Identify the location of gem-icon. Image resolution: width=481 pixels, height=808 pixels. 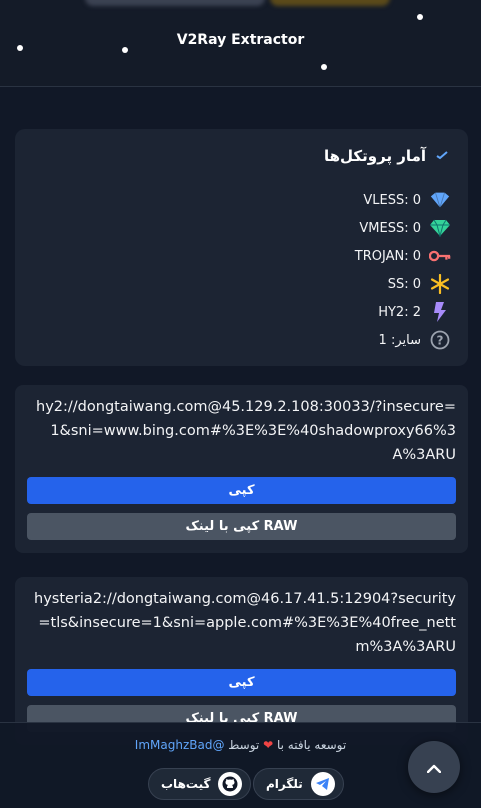
(440, 228).